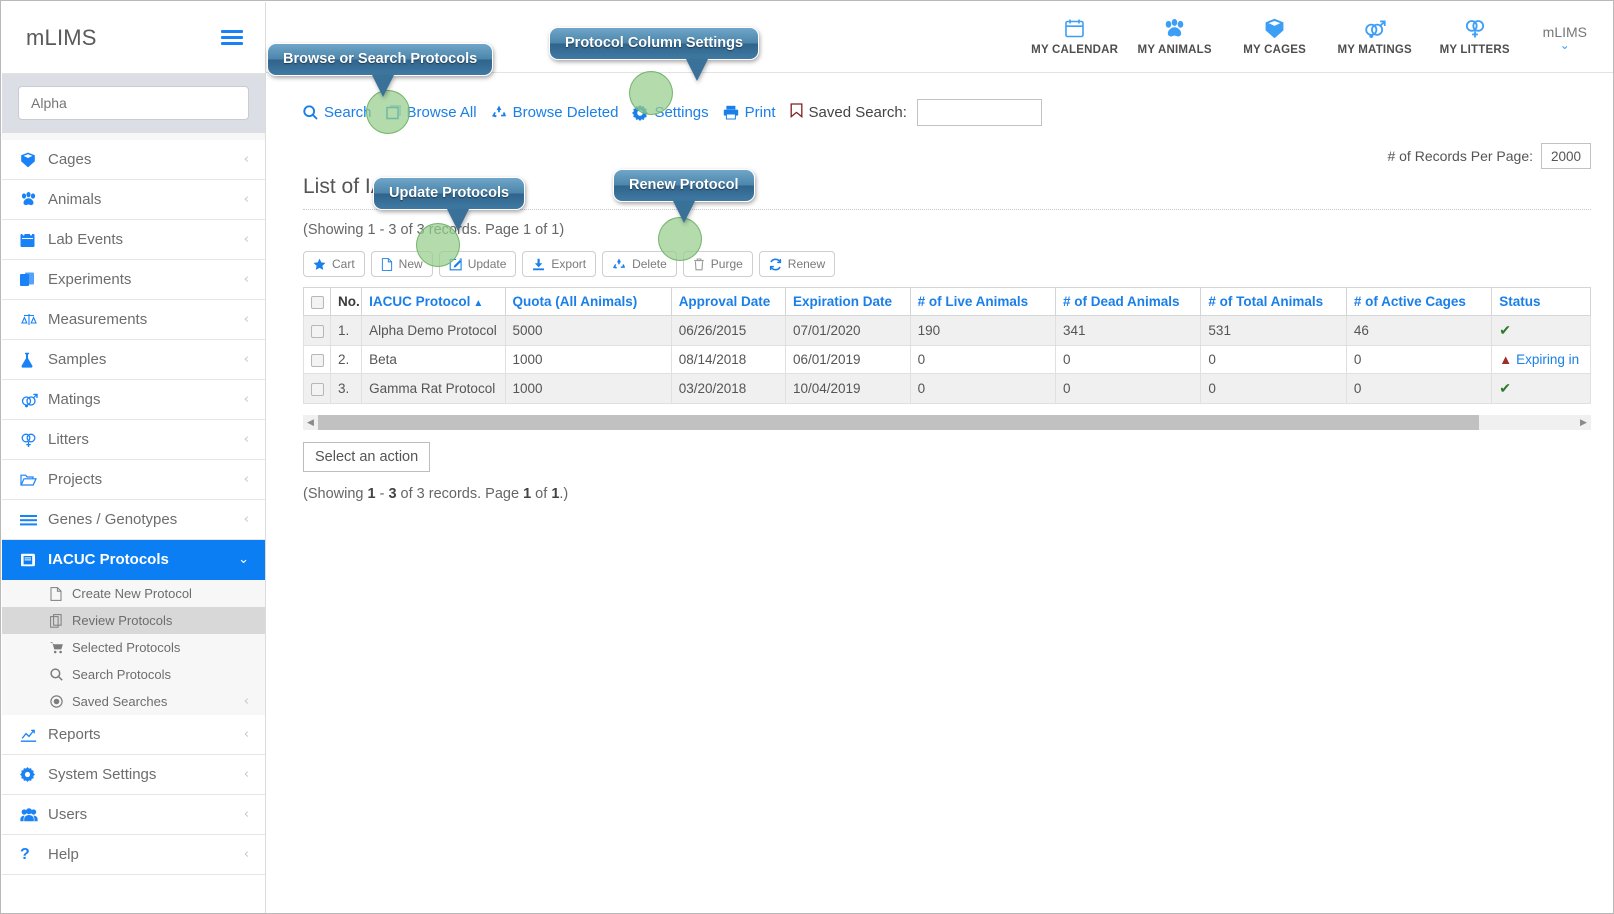  I want to click on col-active-cages: # of Active Cages, so click(1419, 302).